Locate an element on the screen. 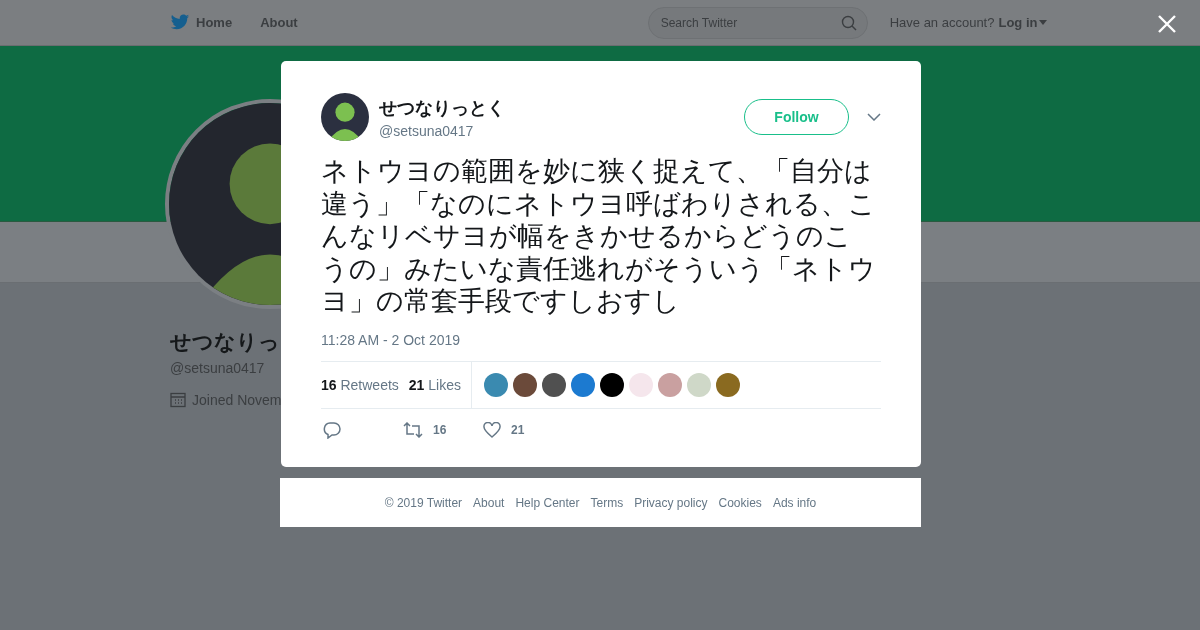 Image resolution: width=1200 pixels, height=630 pixels. reply-icon is located at coordinates (332, 429).